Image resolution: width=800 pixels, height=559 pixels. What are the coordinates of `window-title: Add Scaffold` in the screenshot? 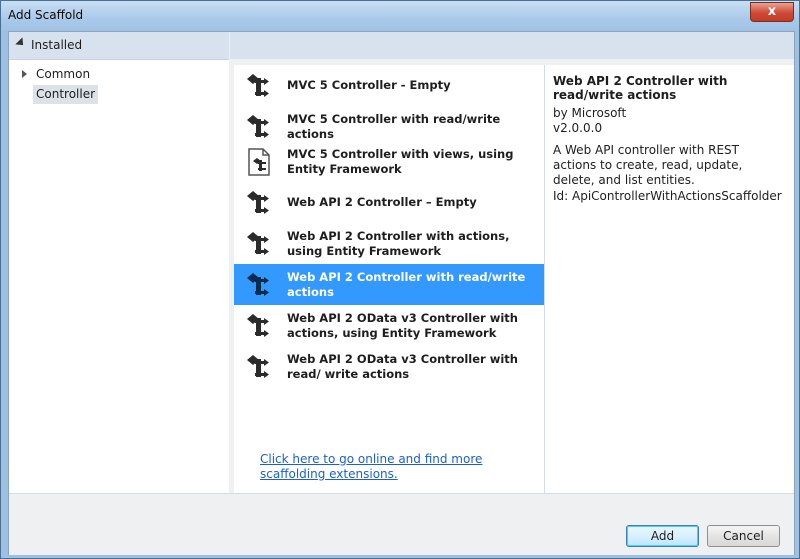 It's located at (46, 15).